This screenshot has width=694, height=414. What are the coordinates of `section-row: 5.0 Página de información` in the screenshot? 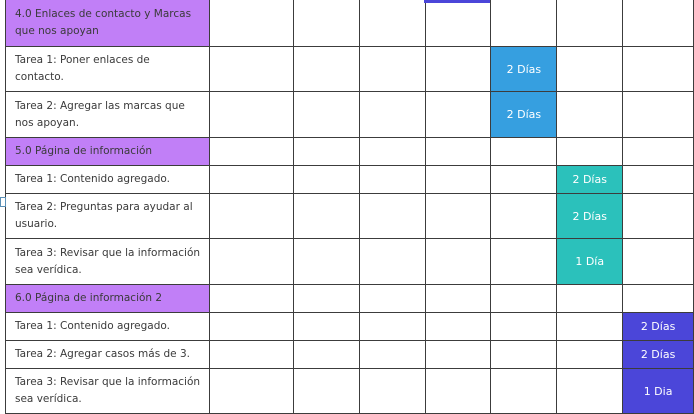 It's located at (349, 151).